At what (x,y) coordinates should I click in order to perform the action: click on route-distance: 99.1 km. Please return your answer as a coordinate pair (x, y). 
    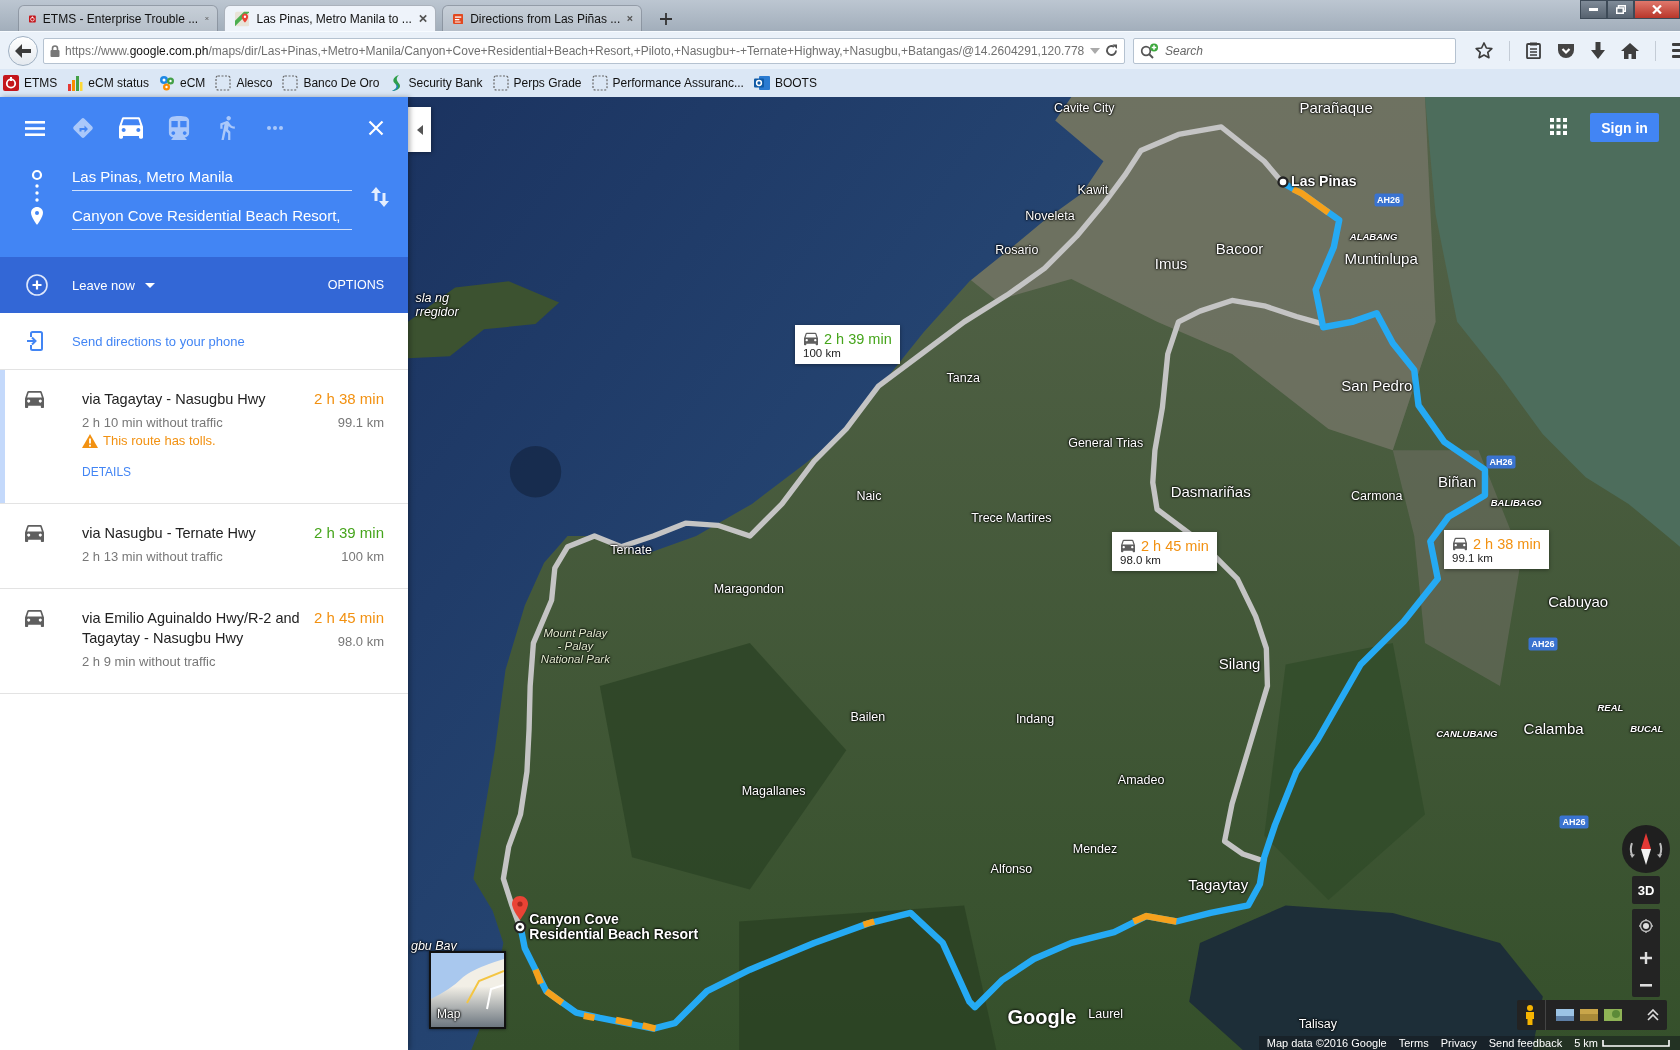
    Looking at the image, I should click on (360, 423).